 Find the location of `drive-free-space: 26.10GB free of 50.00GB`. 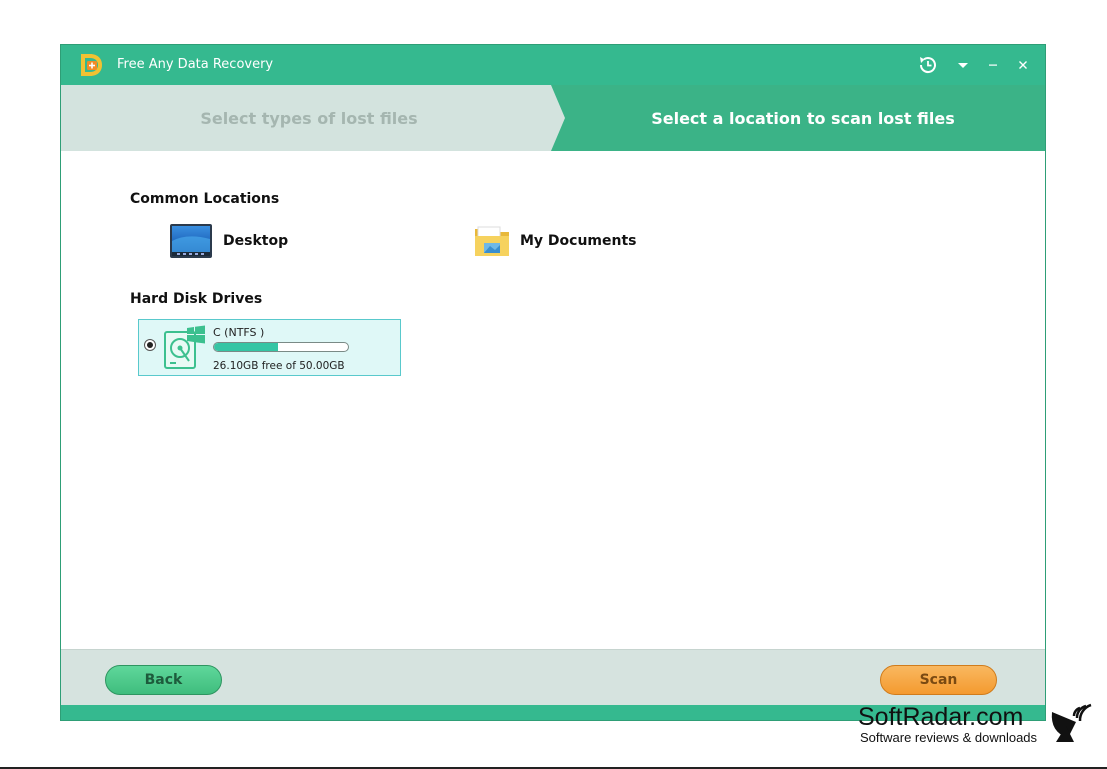

drive-free-space: 26.10GB free of 50.00GB is located at coordinates (279, 366).